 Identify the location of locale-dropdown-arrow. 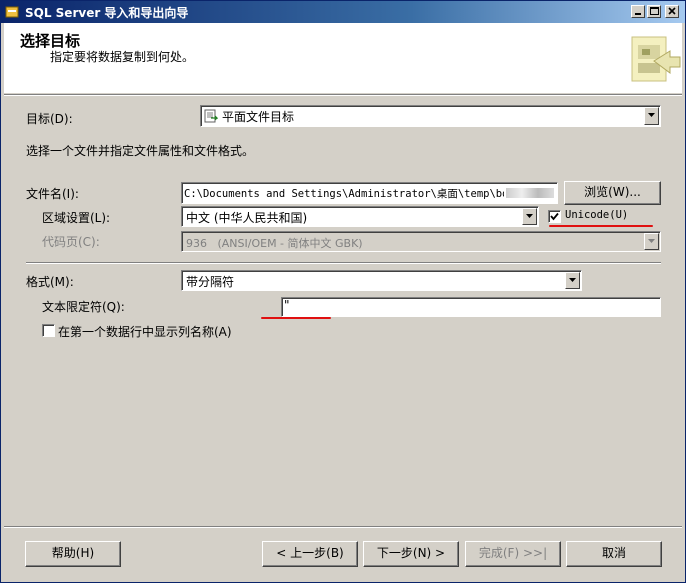
(529, 216).